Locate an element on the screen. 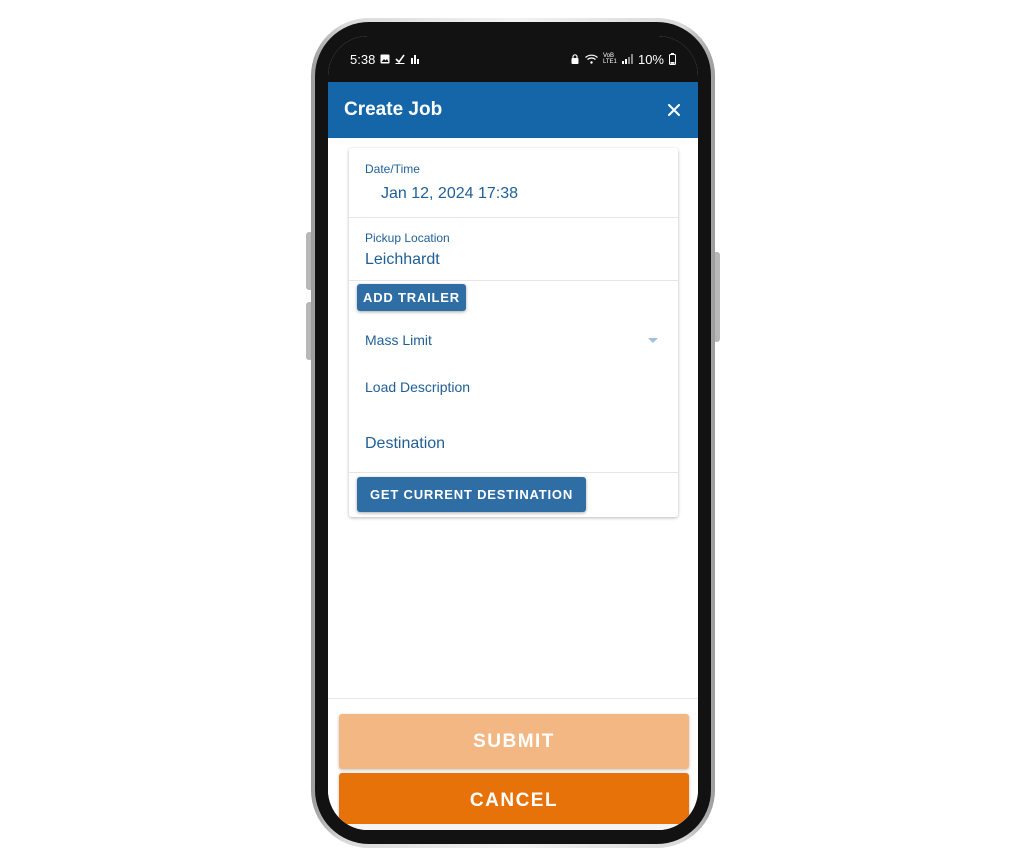 The width and height of the screenshot is (1024, 858). status-right: VoB LTE1 10% is located at coordinates (623, 59).